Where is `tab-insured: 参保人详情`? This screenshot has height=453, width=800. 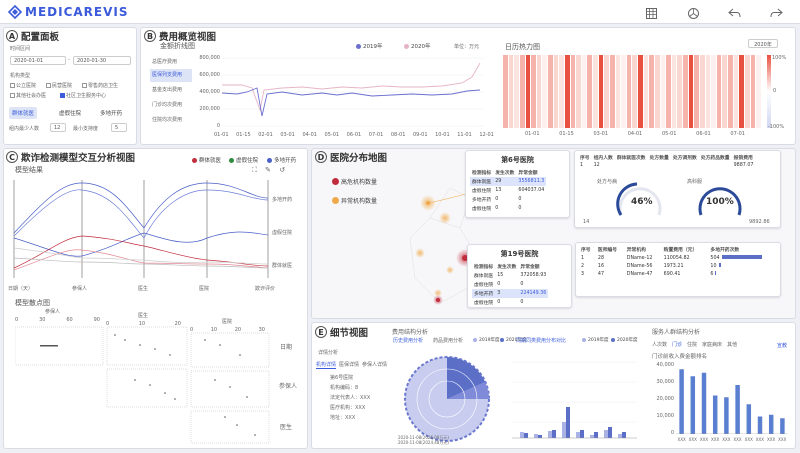
tab-insured: 参保人详情 is located at coordinates (374, 364).